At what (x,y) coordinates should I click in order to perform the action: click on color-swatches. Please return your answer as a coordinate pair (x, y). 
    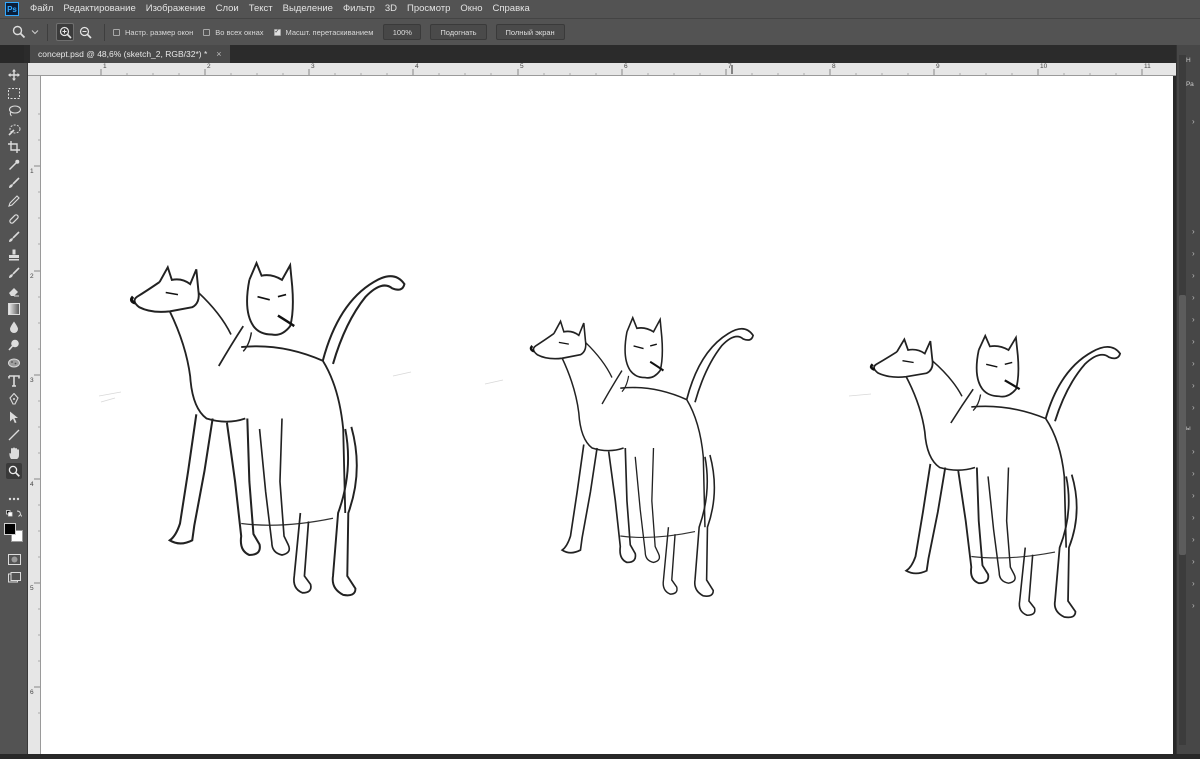
    Looking at the image, I should click on (14, 533).